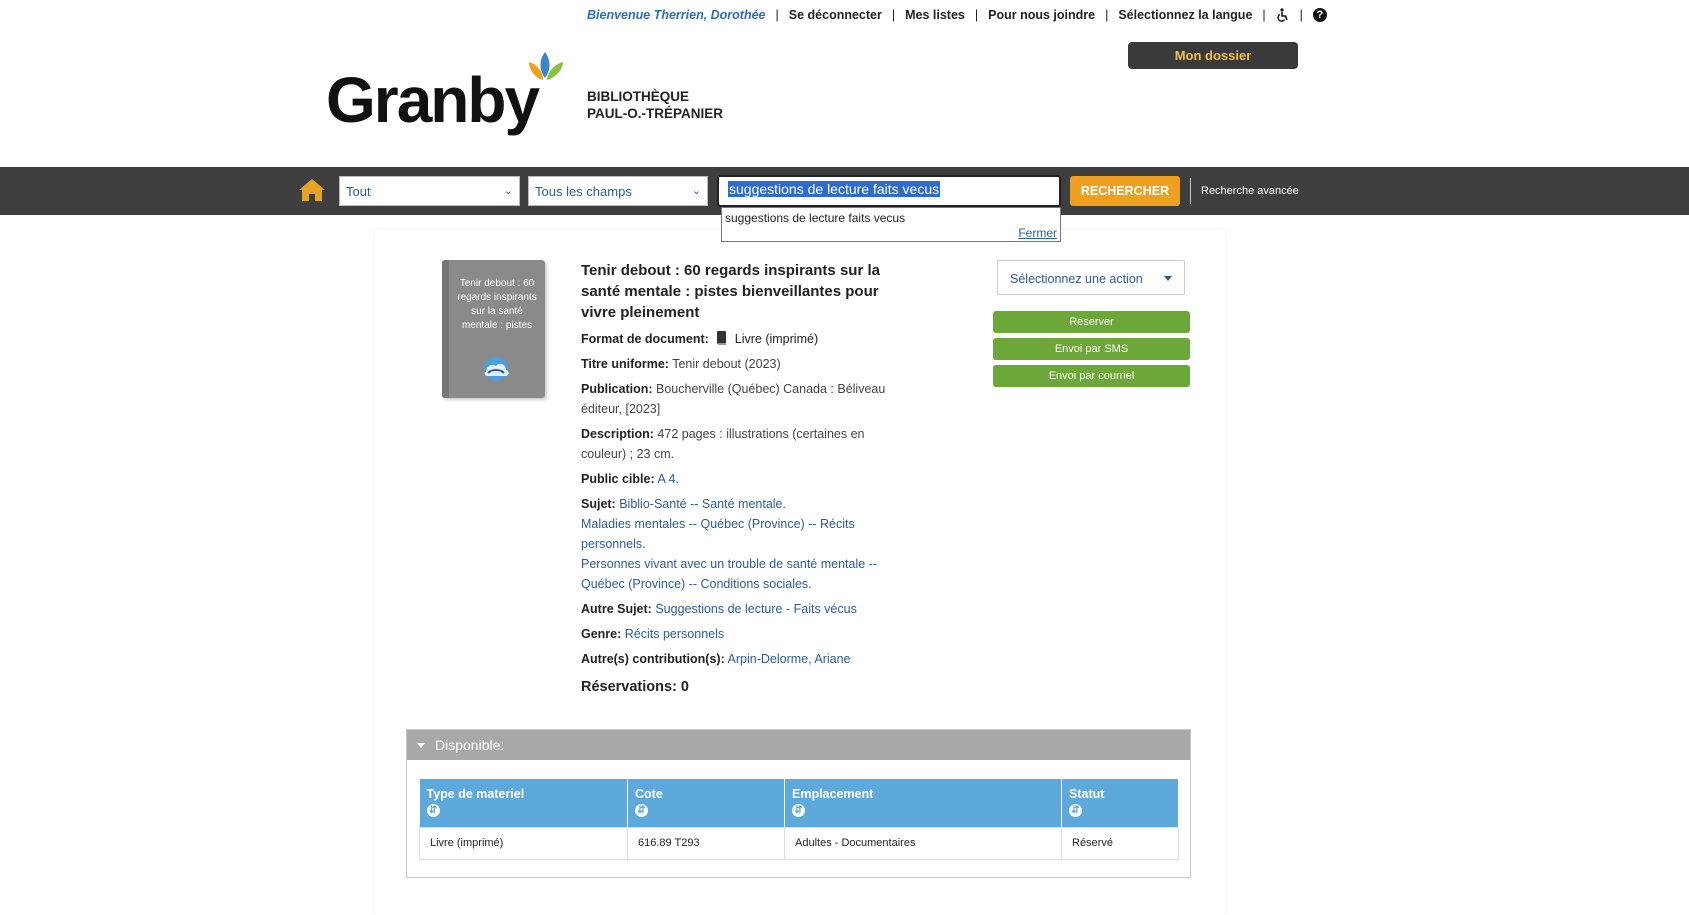 The height and width of the screenshot is (915, 1689). What do you see at coordinates (617, 389) in the screenshot?
I see `publication-label: Publication:` at bounding box center [617, 389].